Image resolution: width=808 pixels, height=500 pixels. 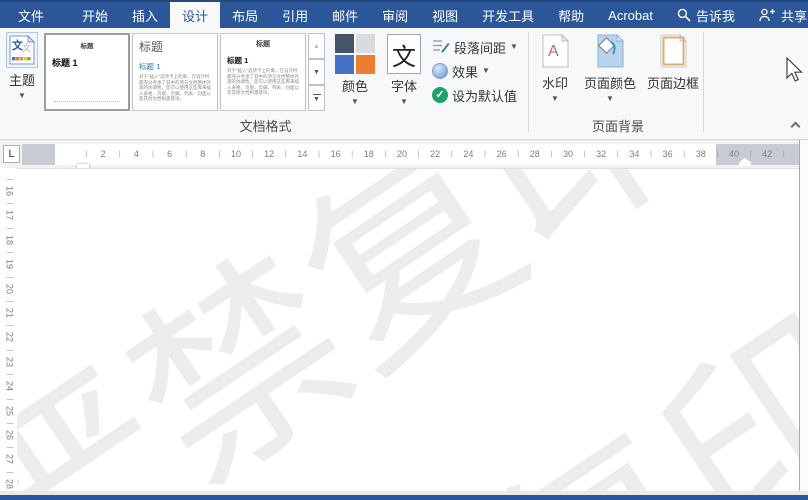 What do you see at coordinates (345, 15) in the screenshot?
I see `ribbon-tab-6: 邮件` at bounding box center [345, 15].